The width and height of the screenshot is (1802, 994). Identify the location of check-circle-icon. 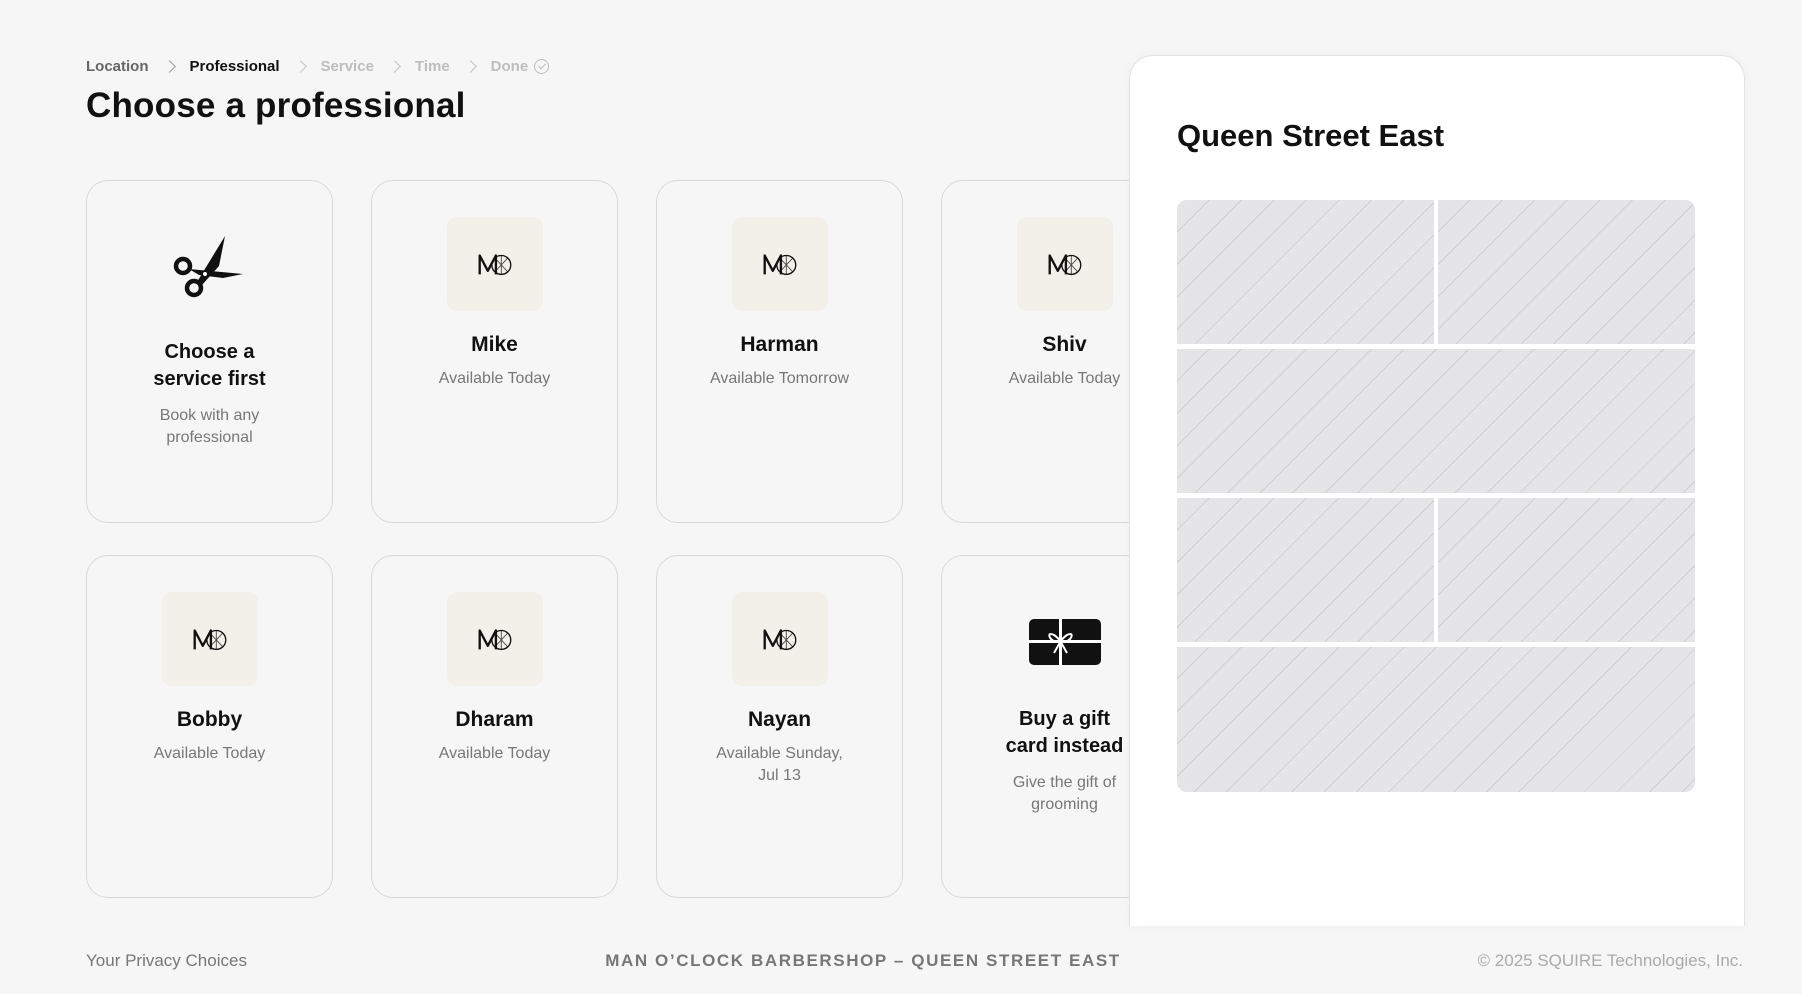
(542, 66).